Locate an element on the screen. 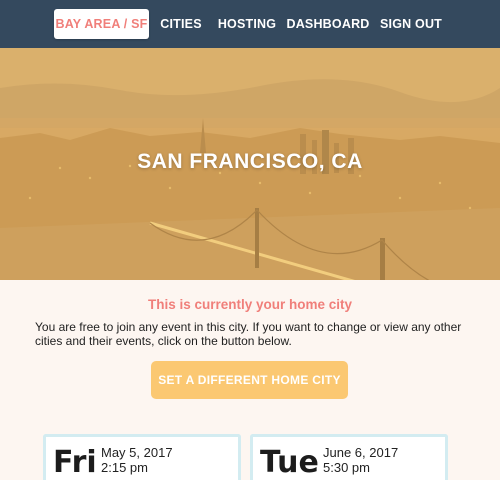 Image resolution: width=500 pixels, height=480 pixels. event-time: 5:30 pm is located at coordinates (346, 467).